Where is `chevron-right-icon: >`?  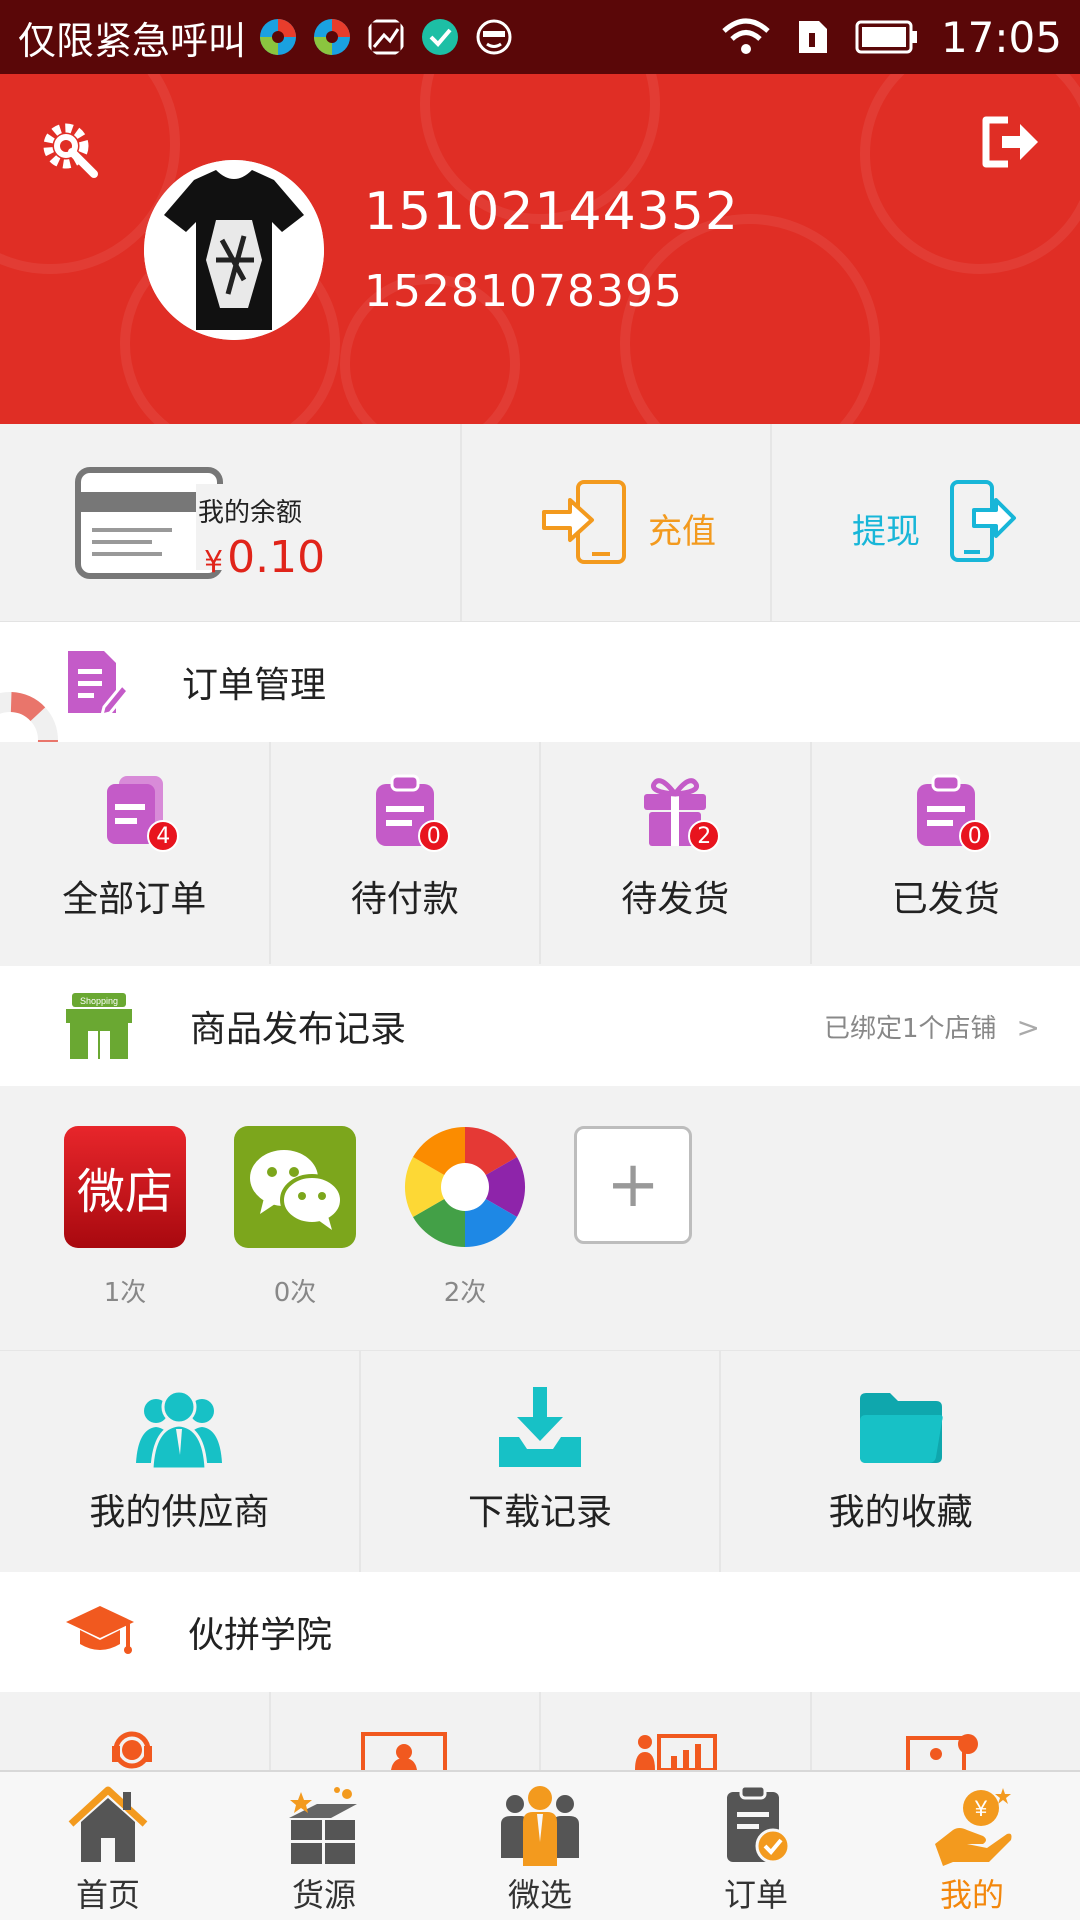 chevron-right-icon: > is located at coordinates (1028, 1027).